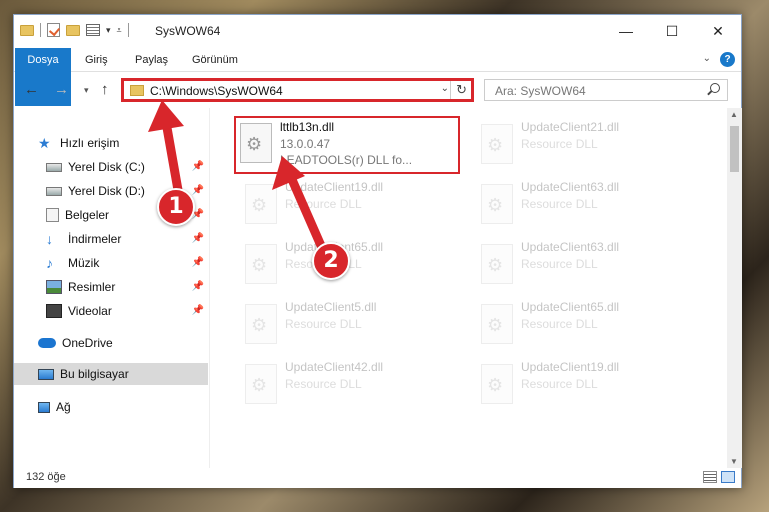 The height and width of the screenshot is (512, 769). I want to click on step-badge-1: 1, so click(176, 207).